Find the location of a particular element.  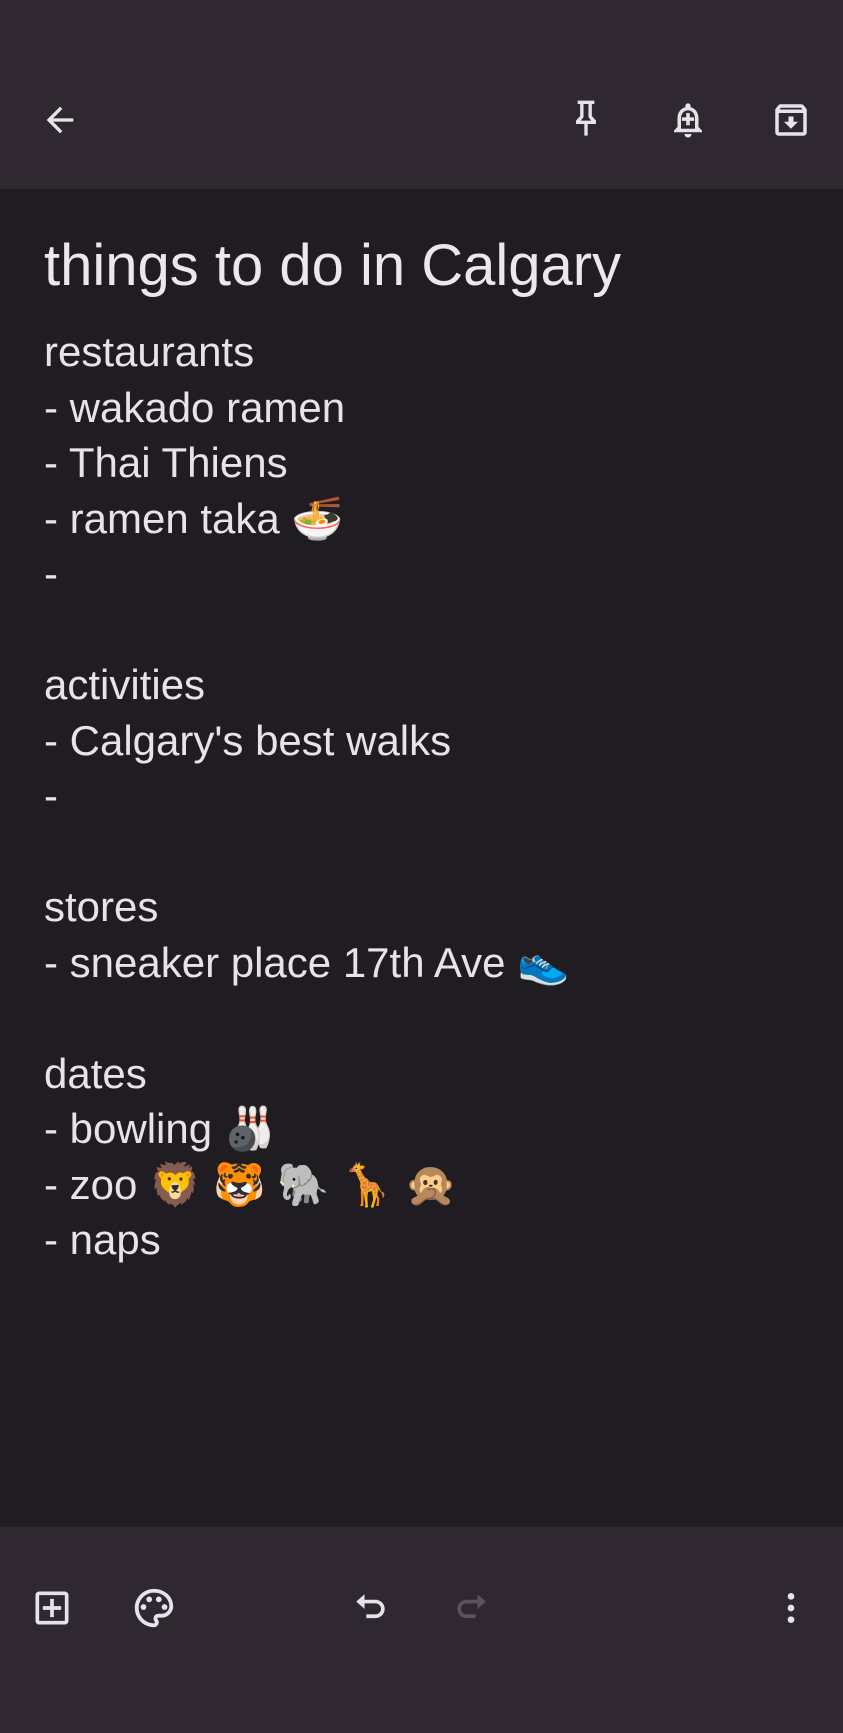

top-app-bar is located at coordinates (421, 94).